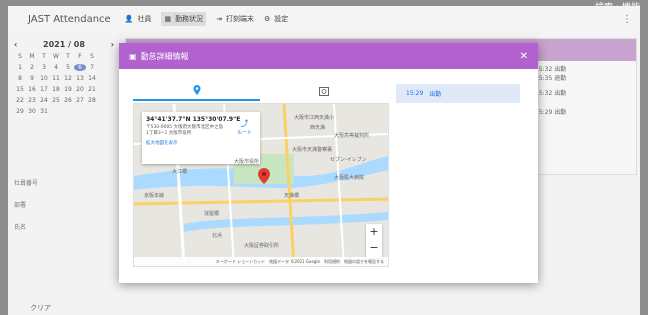  What do you see at coordinates (32, 111) in the screenshot?
I see `calendar-day: 30` at bounding box center [32, 111].